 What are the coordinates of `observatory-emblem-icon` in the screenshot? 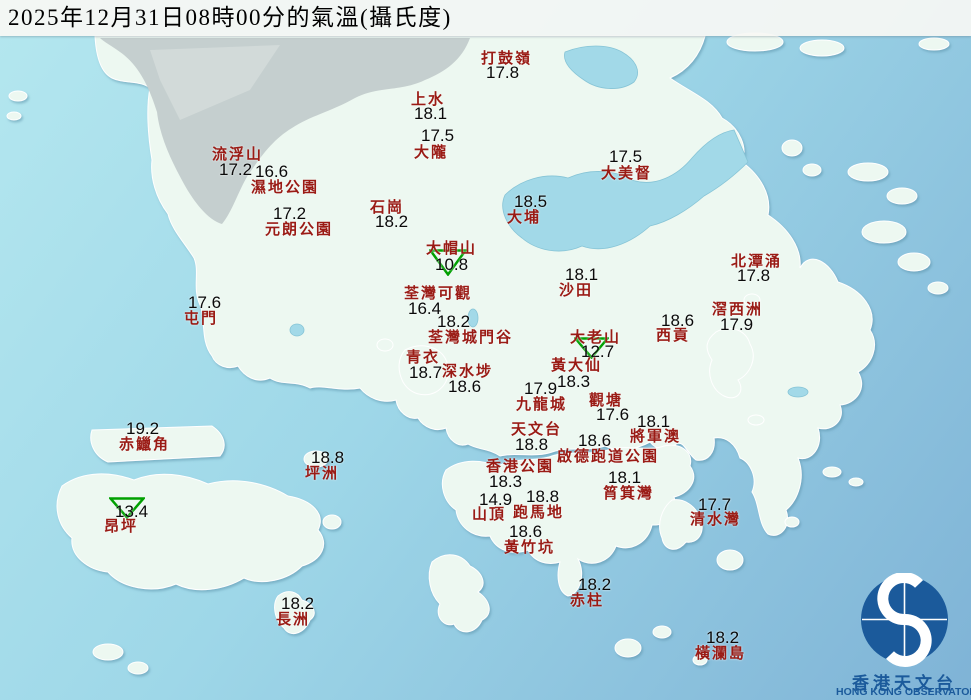 It's located at (904, 620).